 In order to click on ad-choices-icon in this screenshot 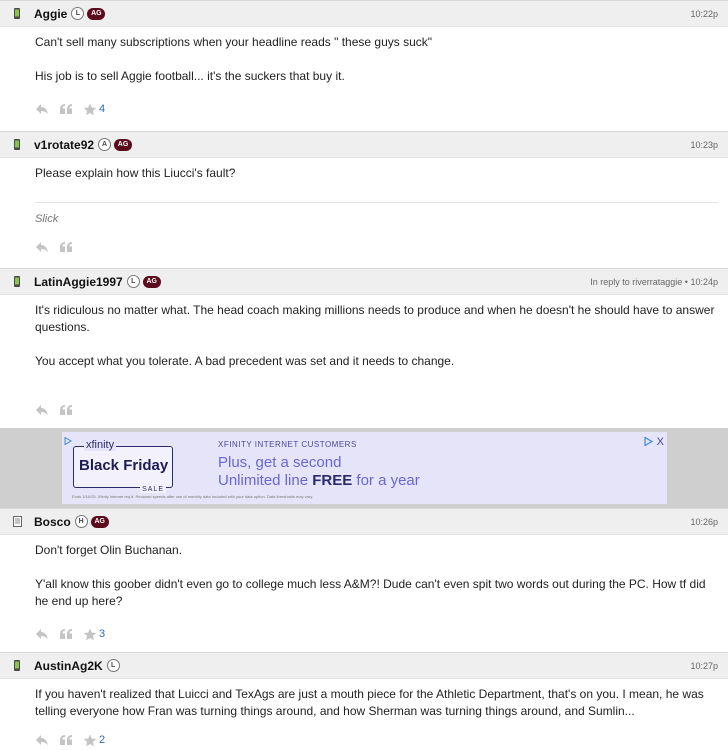, I will do `click(68, 441)`.